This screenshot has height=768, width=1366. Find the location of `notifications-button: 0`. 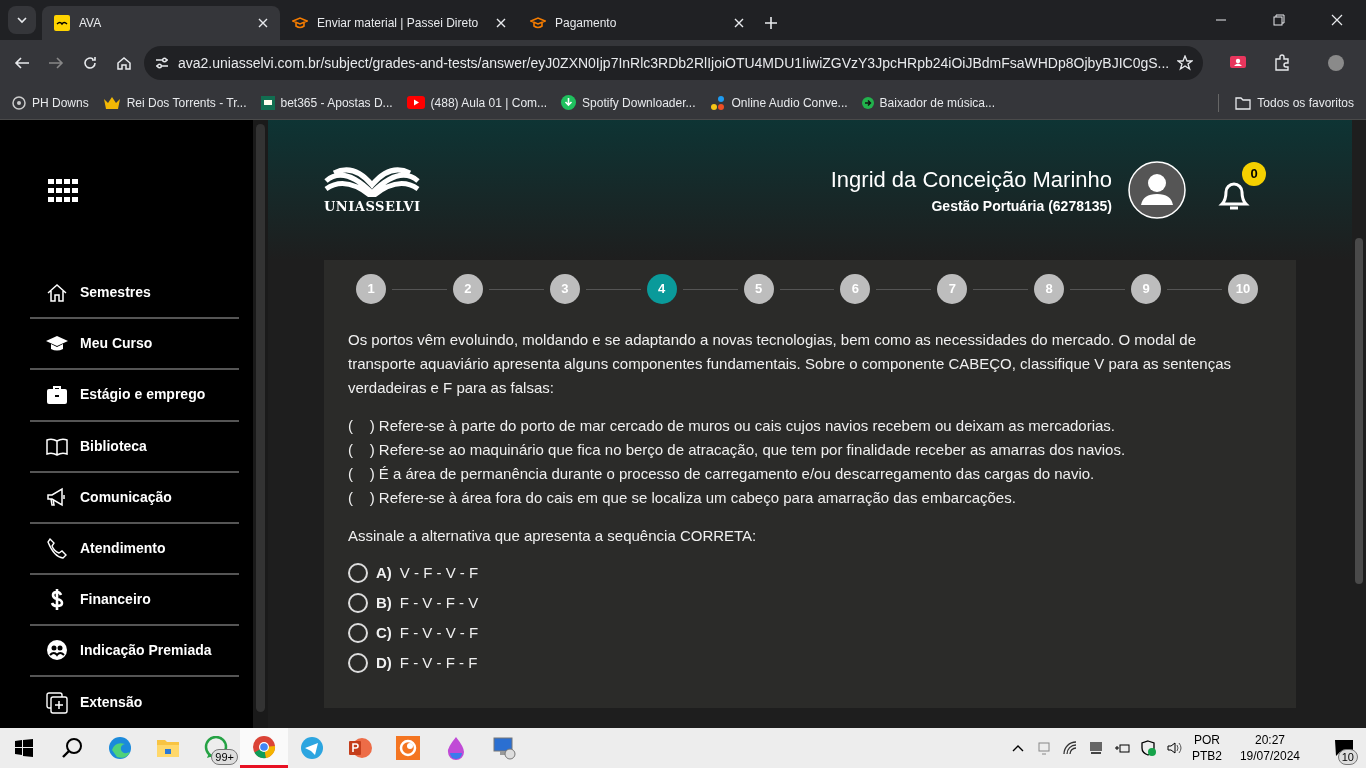

notifications-button: 0 is located at coordinates (1238, 190).